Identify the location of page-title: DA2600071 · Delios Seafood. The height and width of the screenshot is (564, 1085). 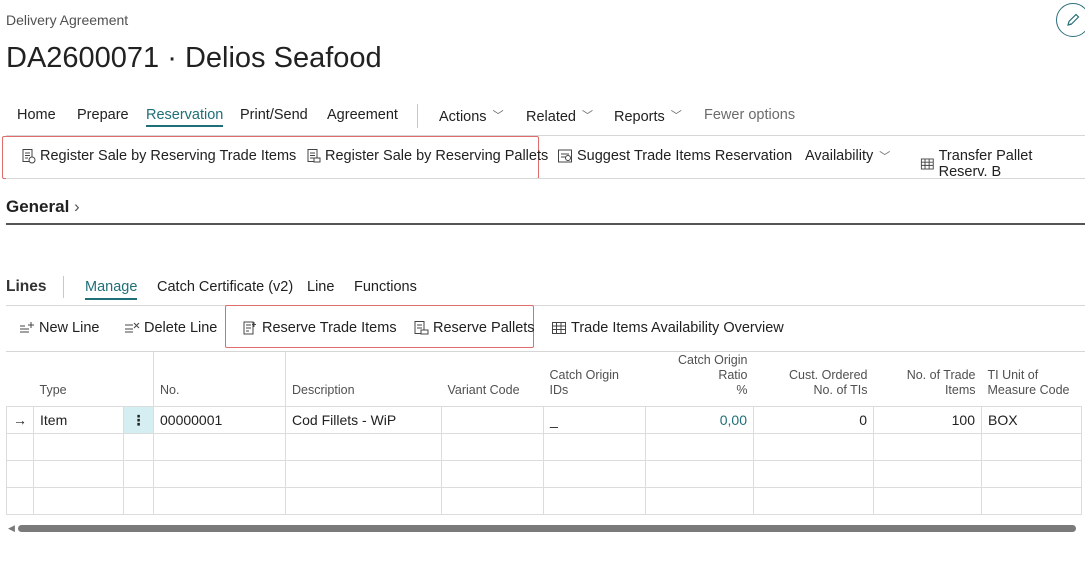
(194, 58).